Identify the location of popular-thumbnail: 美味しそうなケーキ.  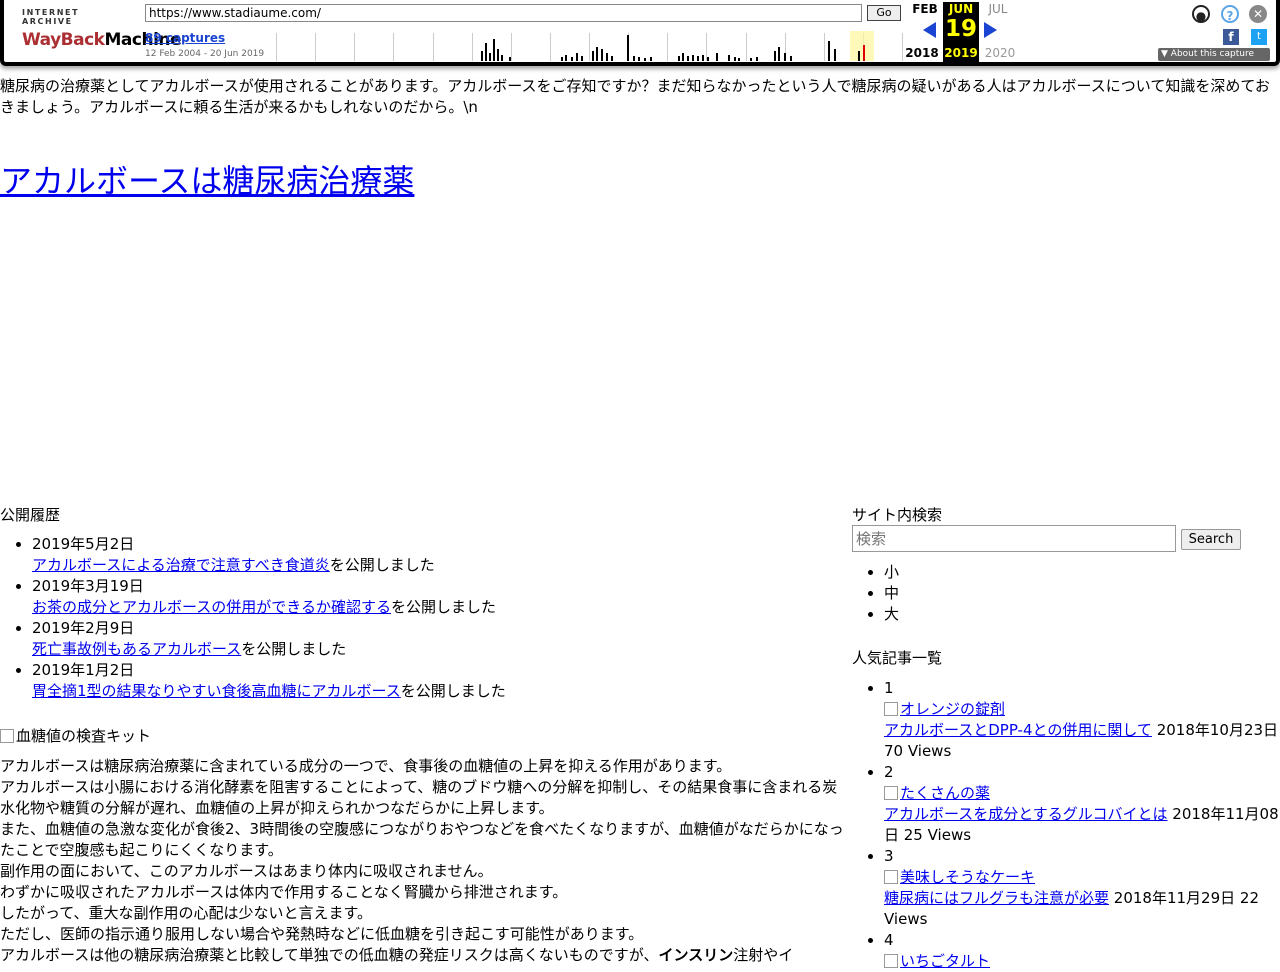
(959, 877).